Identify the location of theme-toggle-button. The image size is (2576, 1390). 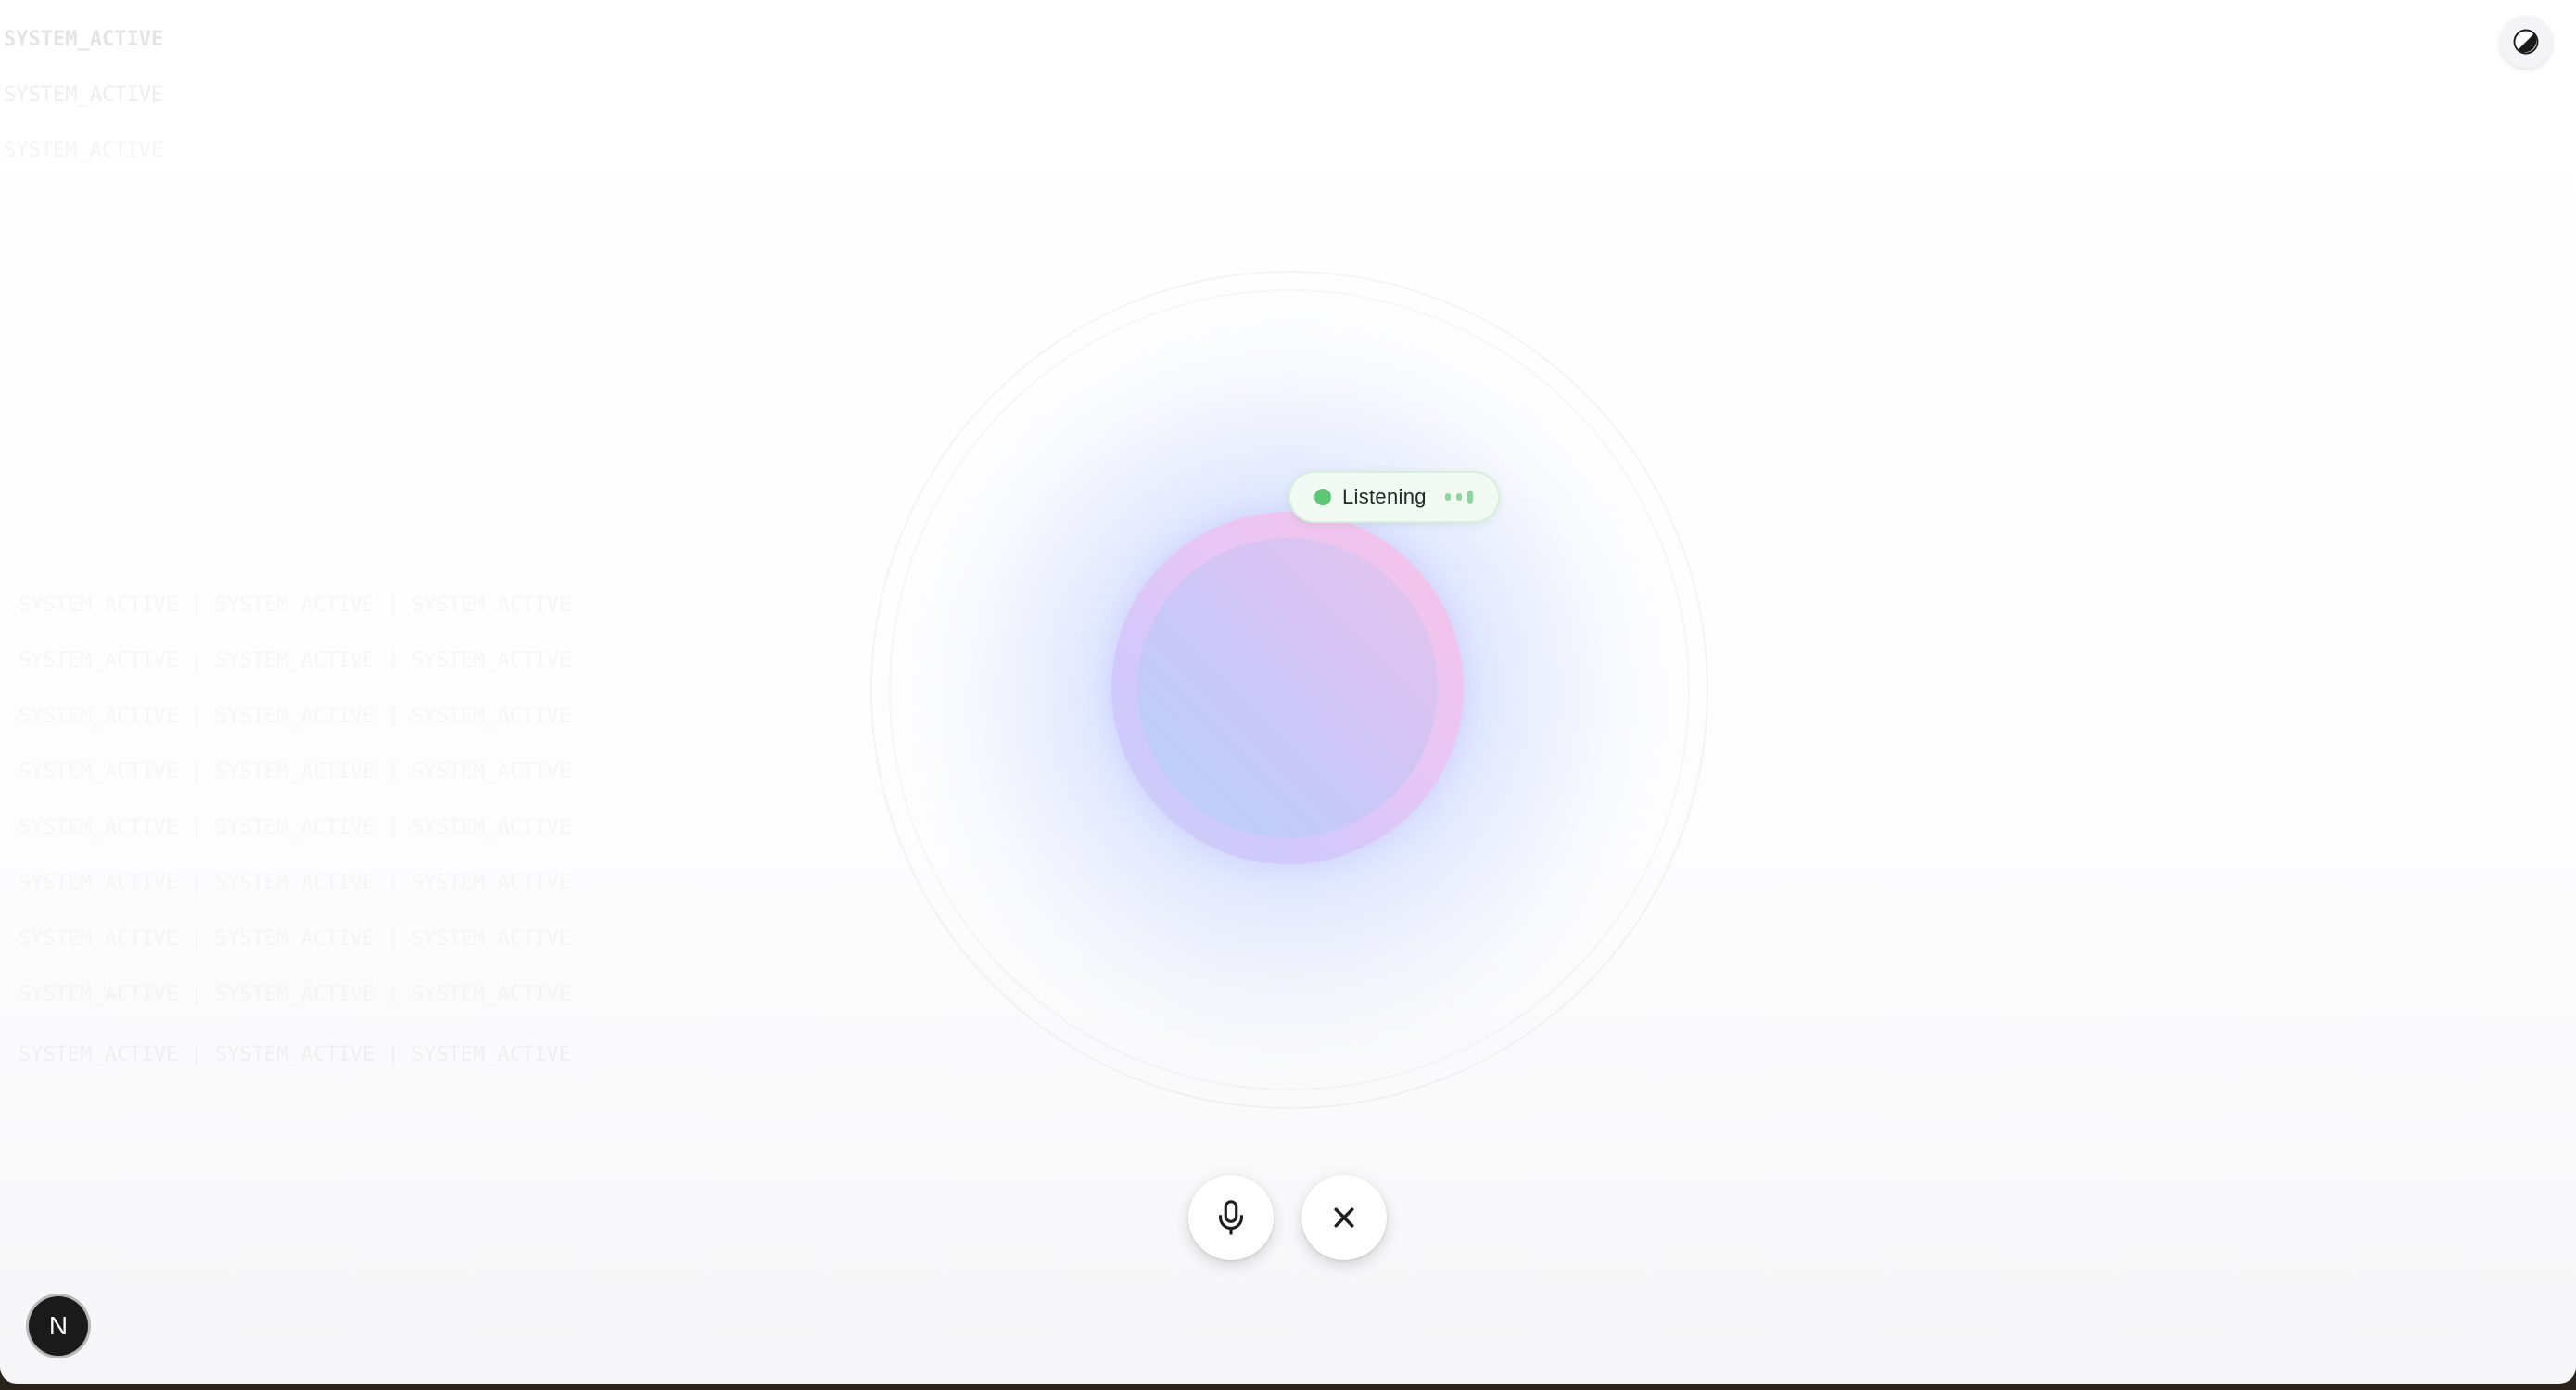
(2526, 42).